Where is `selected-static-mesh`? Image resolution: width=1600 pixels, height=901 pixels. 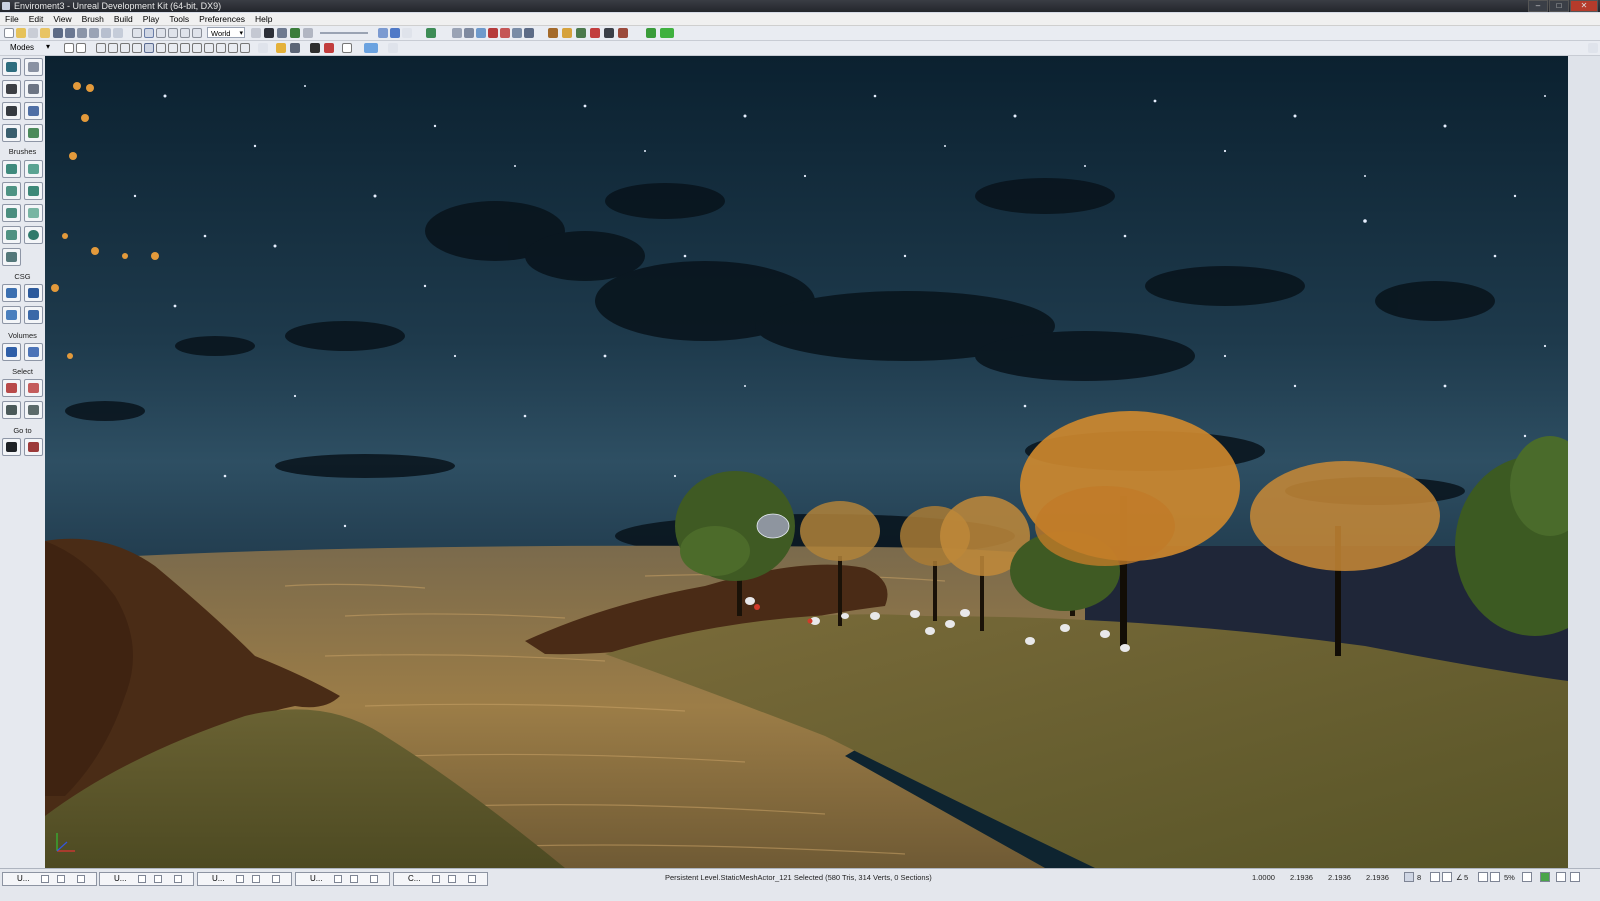
selected-static-mesh is located at coordinates (773, 526).